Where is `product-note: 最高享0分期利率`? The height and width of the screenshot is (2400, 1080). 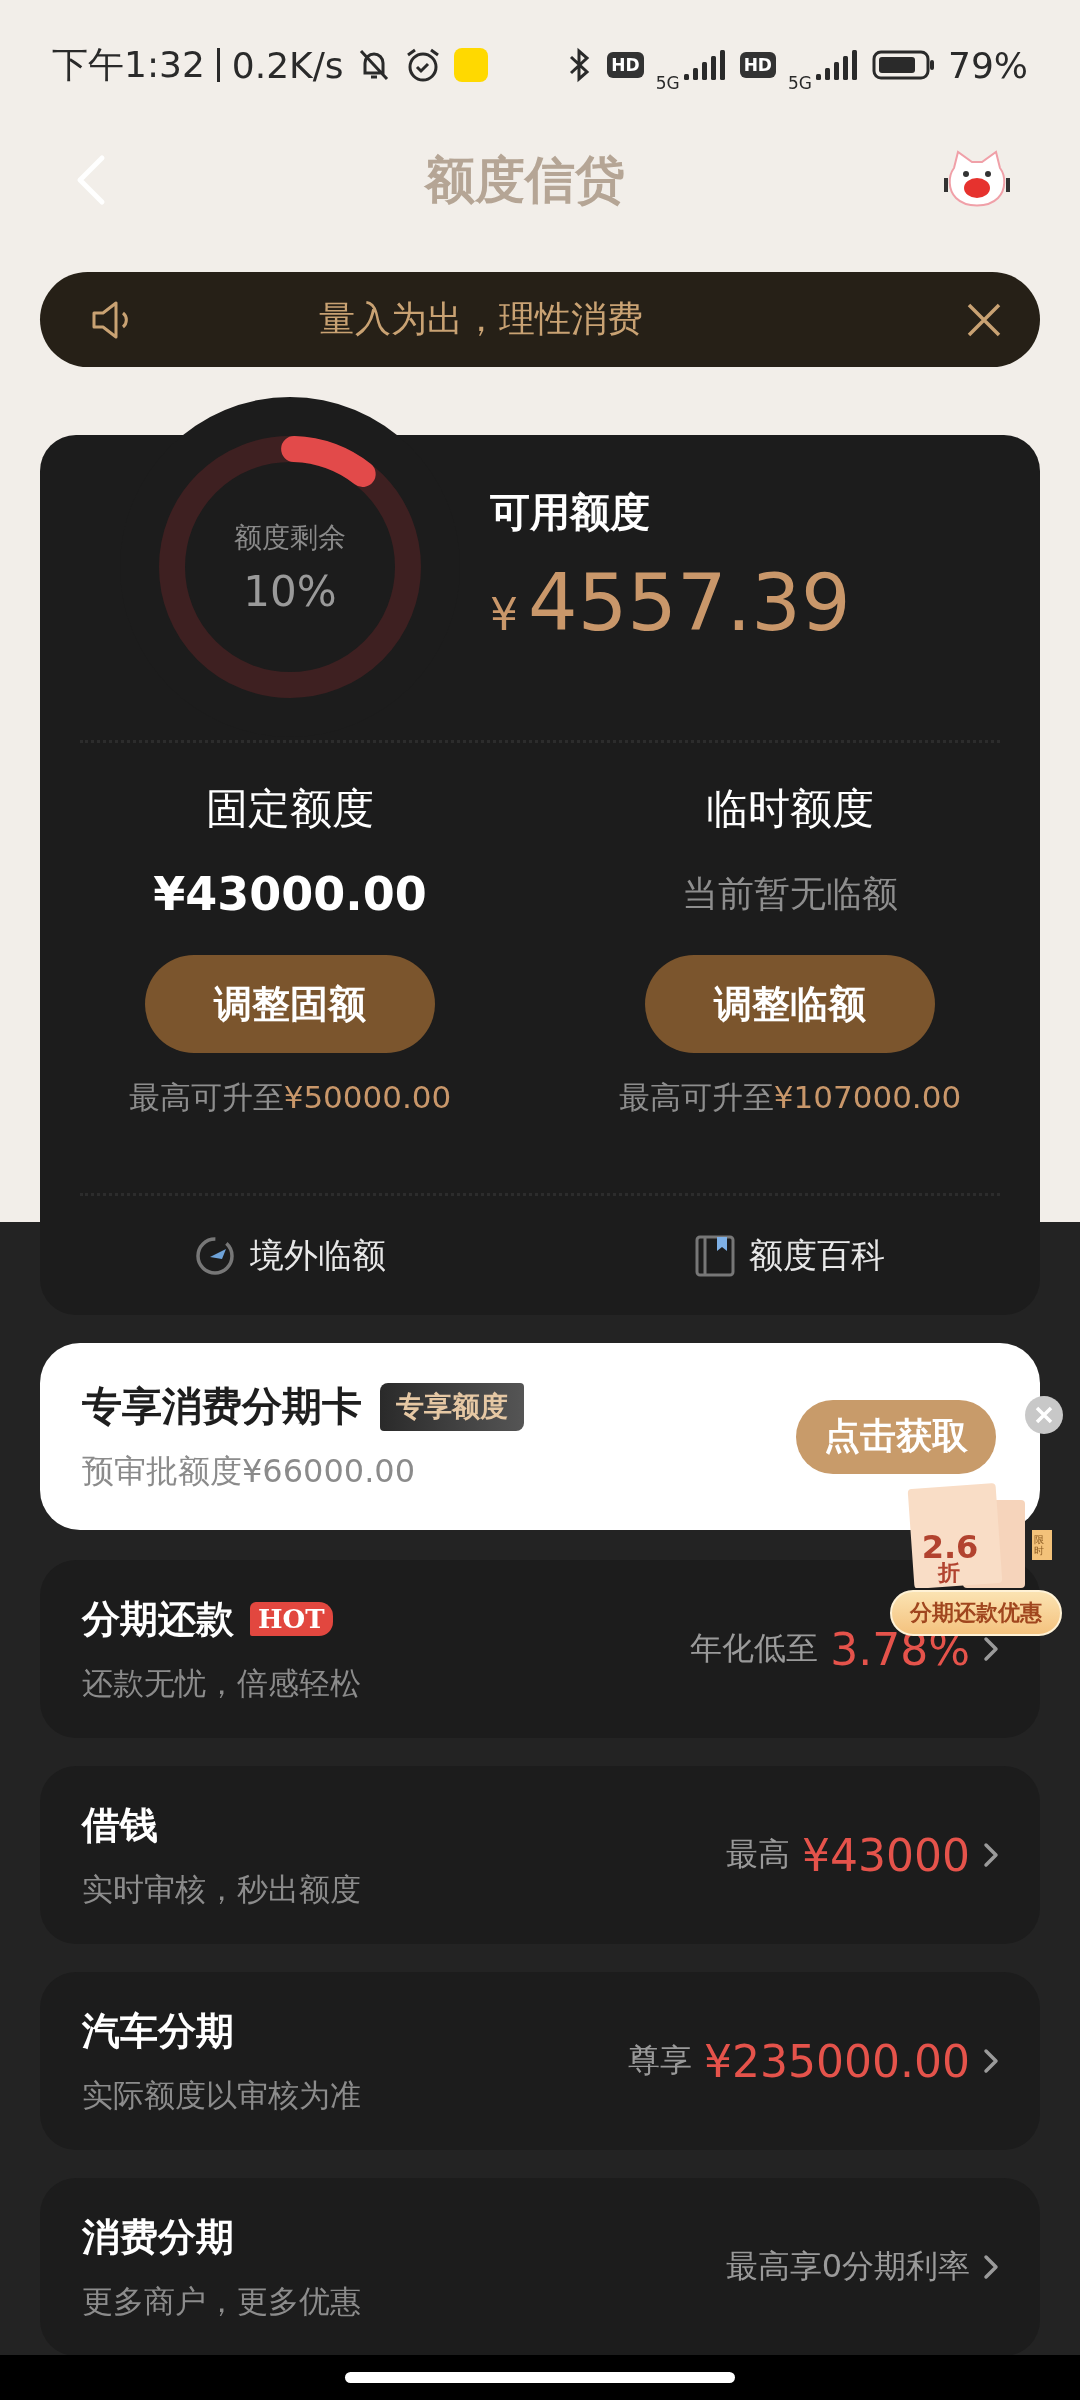 product-note: 最高享0分期利率 is located at coordinates (847, 2266).